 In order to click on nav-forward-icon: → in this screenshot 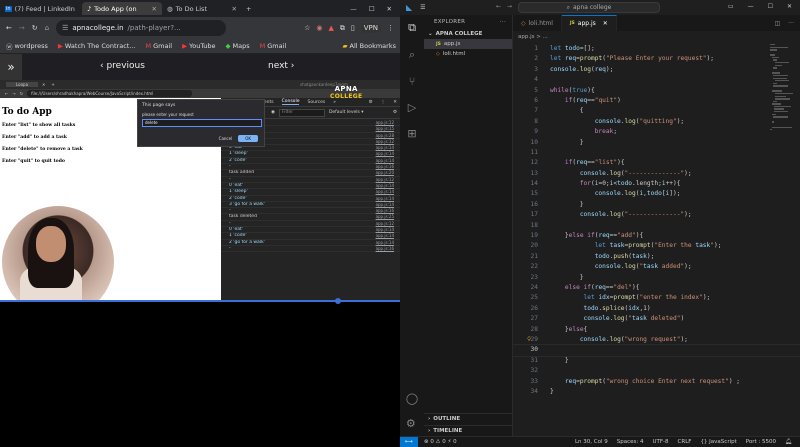, I will do `click(509, 6)`.